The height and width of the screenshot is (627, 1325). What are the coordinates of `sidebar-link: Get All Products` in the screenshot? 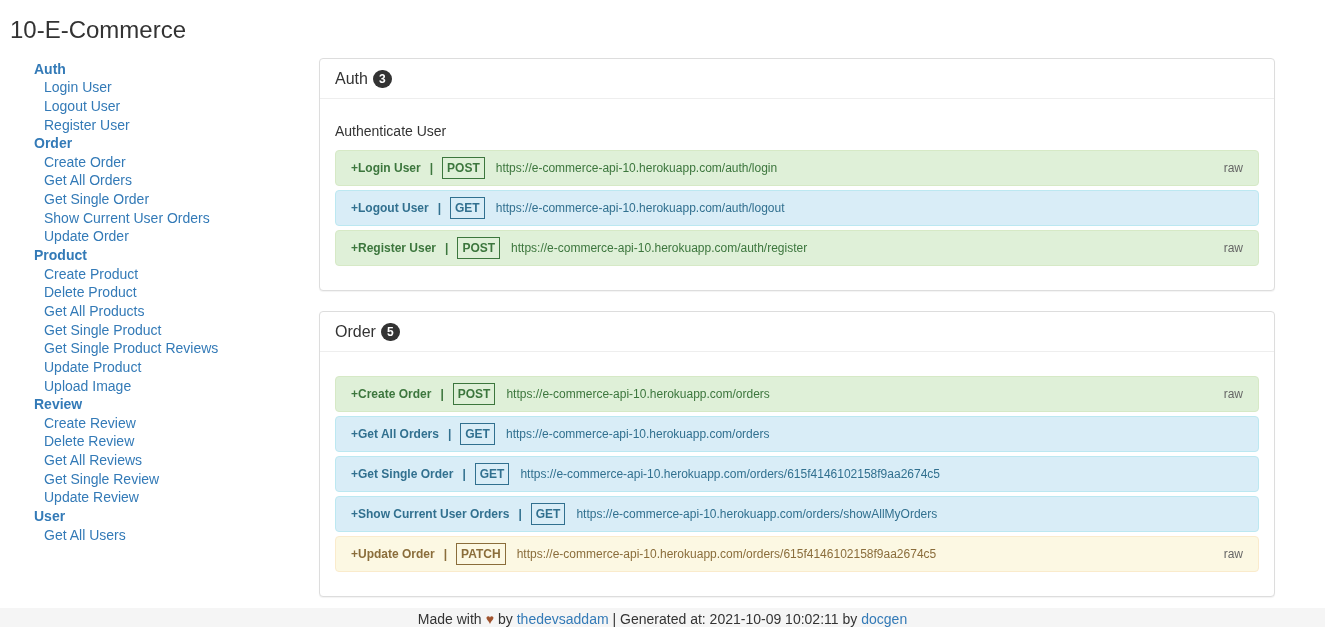 It's located at (94, 310).